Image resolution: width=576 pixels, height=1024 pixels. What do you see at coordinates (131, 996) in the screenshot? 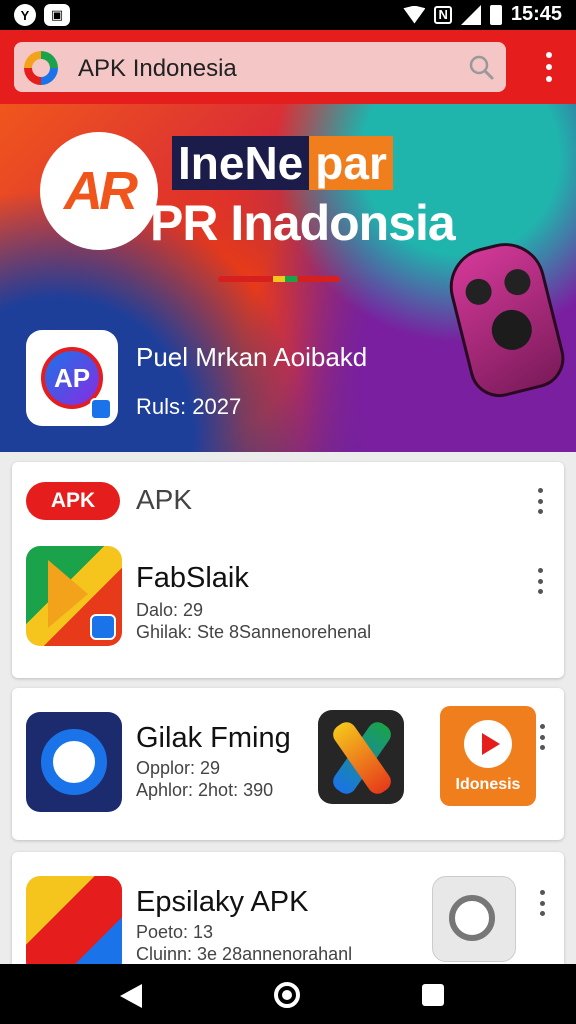
I see `back-icon` at bounding box center [131, 996].